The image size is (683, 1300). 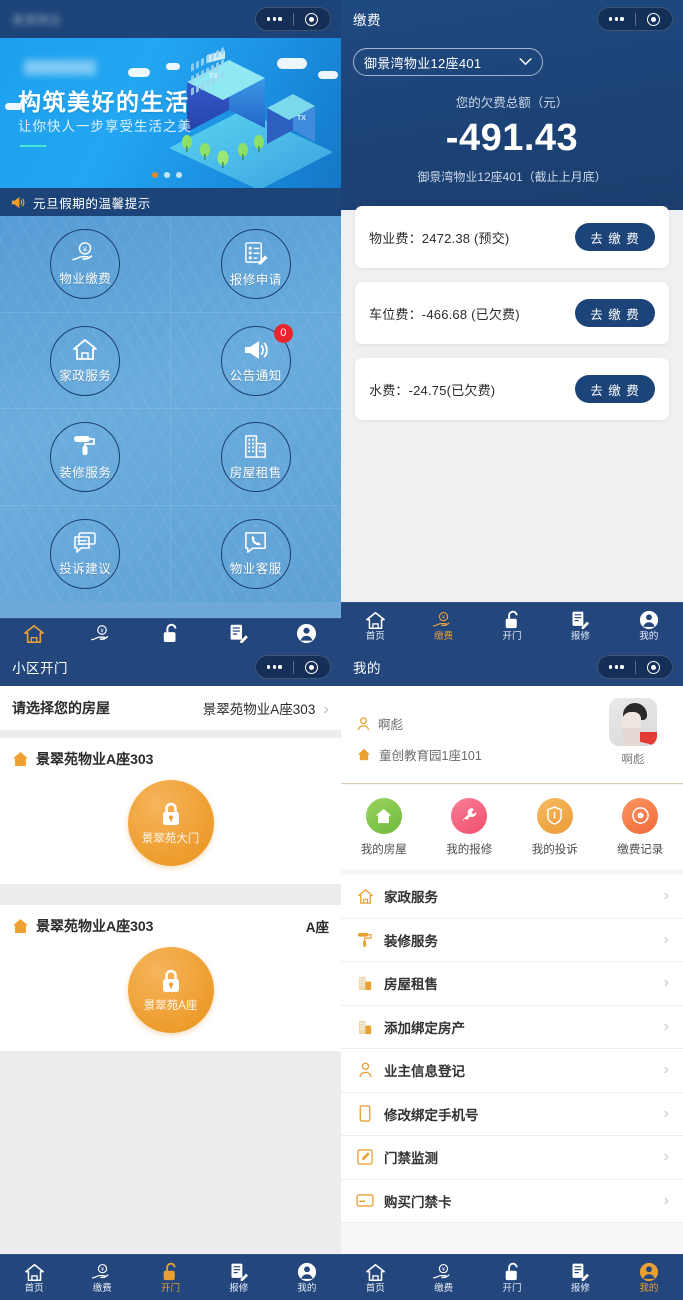 I want to click on menu-label: 家政服务, so click(x=85, y=375).